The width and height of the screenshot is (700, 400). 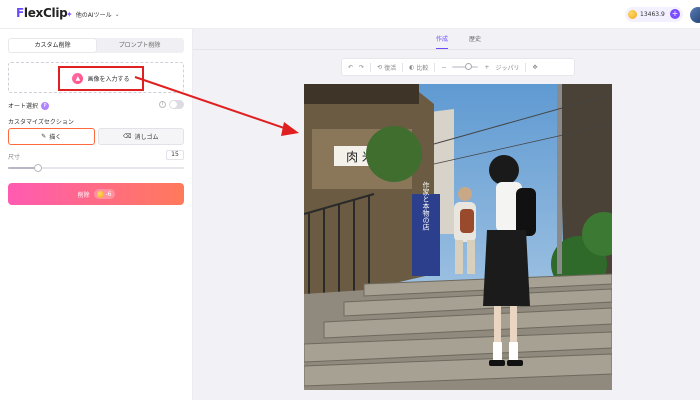 I want to click on tab-custom-remove: カスタム削除, so click(x=52, y=45).